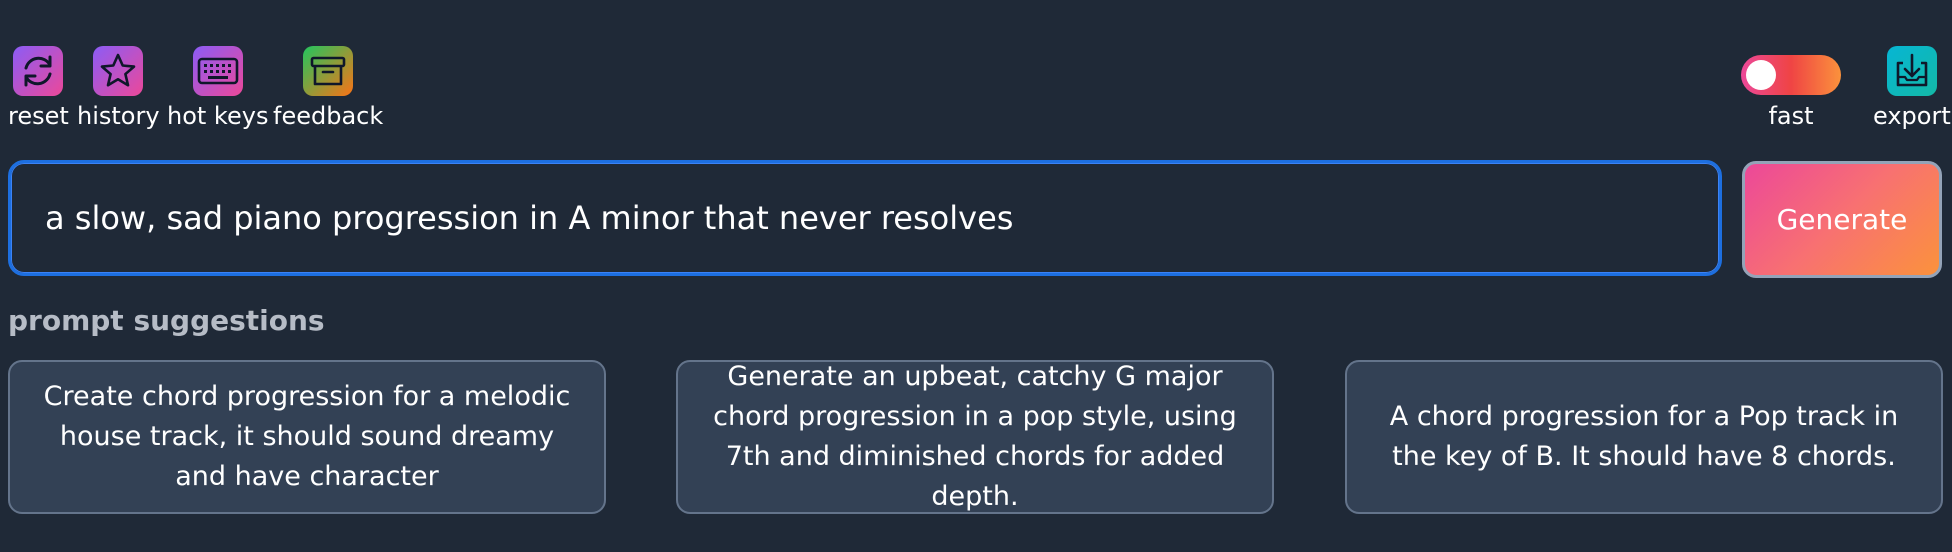  I want to click on feedback-label: feedback, so click(328, 116).